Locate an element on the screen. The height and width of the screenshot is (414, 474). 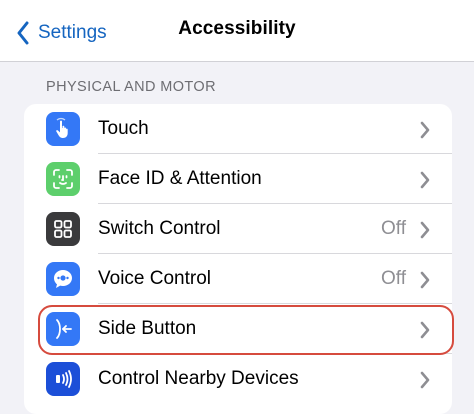
settings-row-label: Switch Control is located at coordinates (159, 228).